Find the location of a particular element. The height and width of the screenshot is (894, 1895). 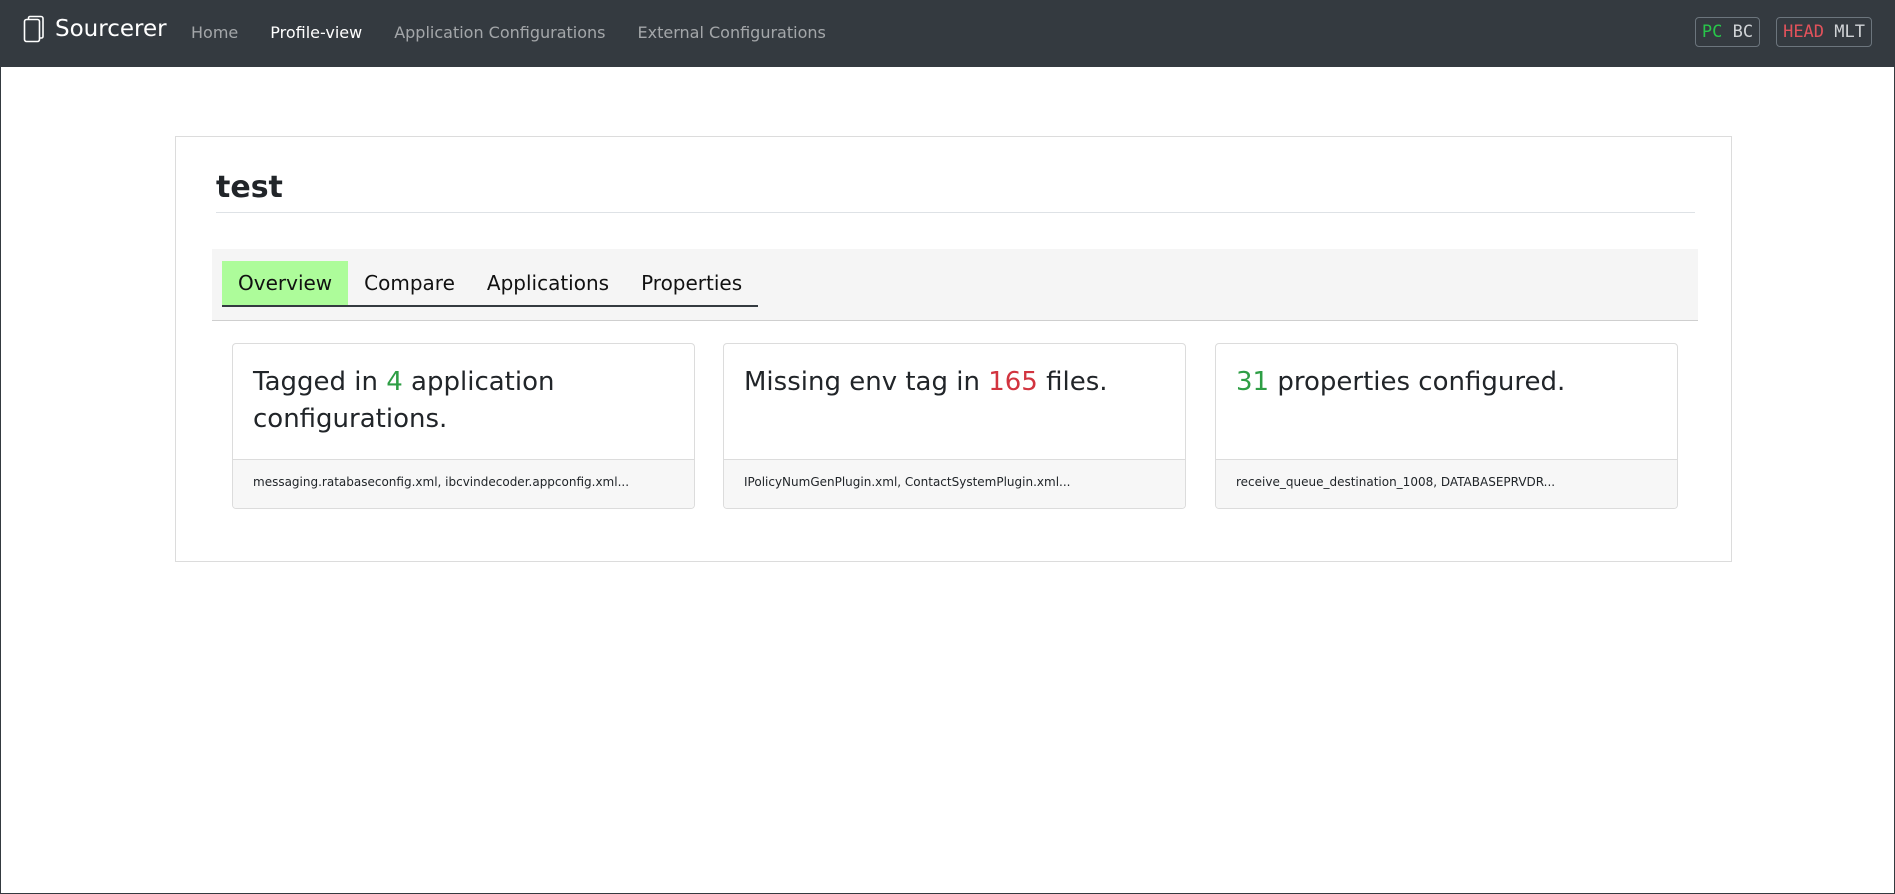

tab-bar: Overview Compare Applications Properties is located at coordinates (955, 285).